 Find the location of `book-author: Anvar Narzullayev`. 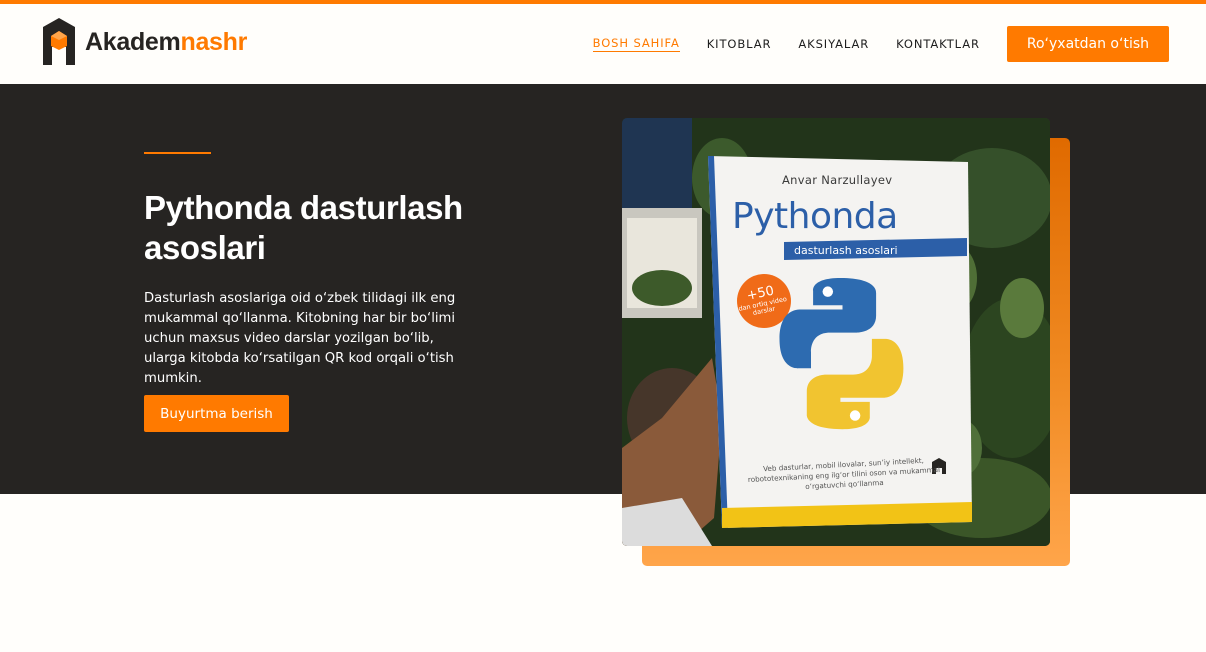

book-author: Anvar Narzullayev is located at coordinates (837, 180).